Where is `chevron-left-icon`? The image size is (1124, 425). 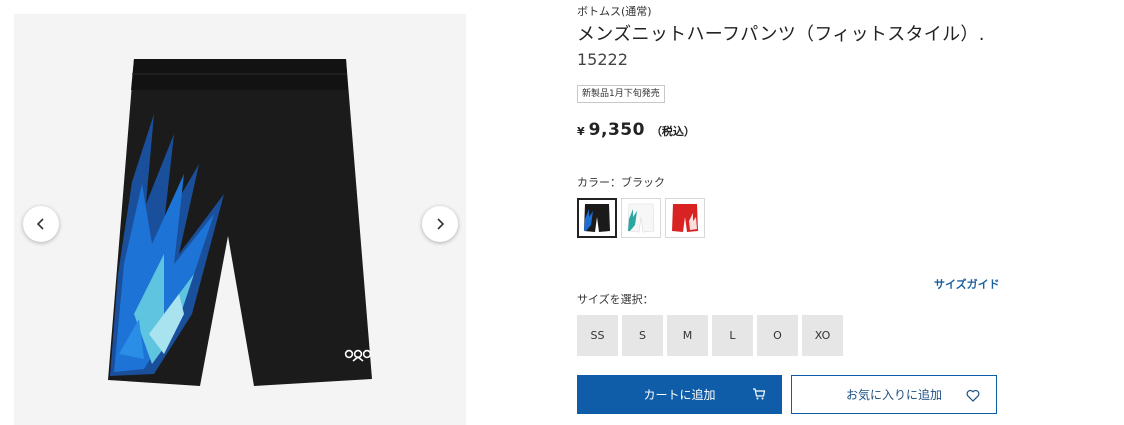
chevron-left-icon is located at coordinates (40, 224).